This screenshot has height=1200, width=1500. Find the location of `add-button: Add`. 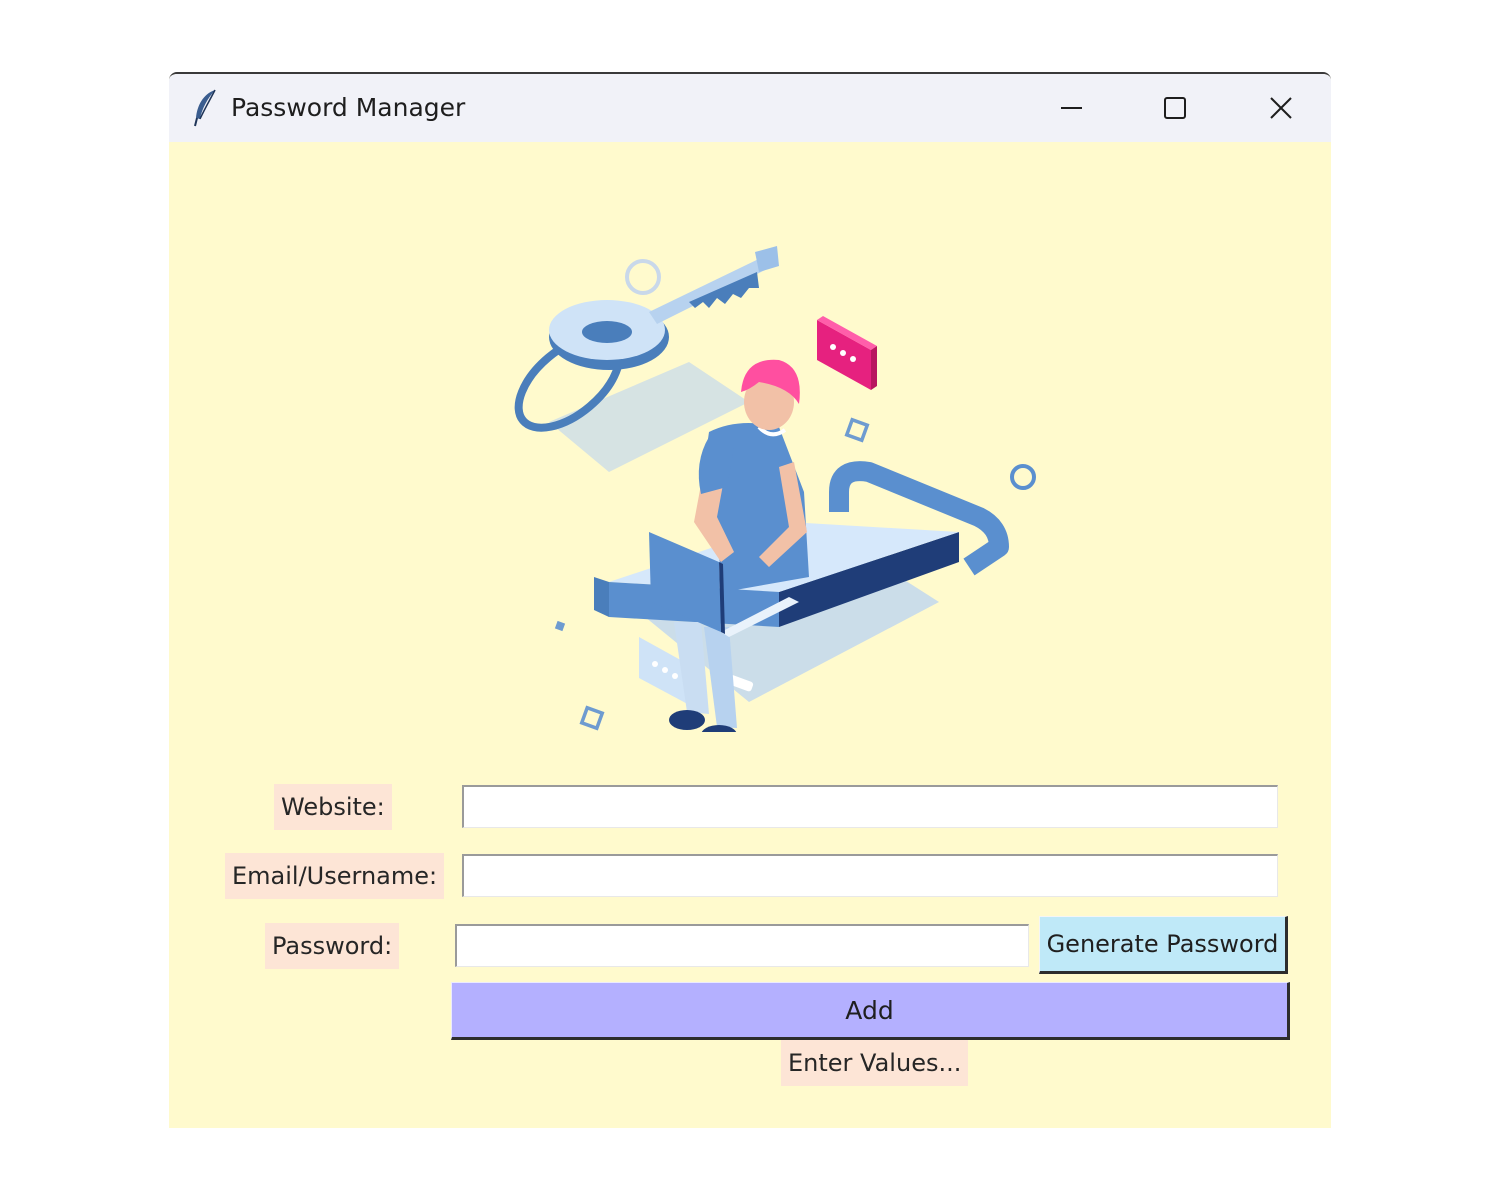

add-button: Add is located at coordinates (870, 1011).